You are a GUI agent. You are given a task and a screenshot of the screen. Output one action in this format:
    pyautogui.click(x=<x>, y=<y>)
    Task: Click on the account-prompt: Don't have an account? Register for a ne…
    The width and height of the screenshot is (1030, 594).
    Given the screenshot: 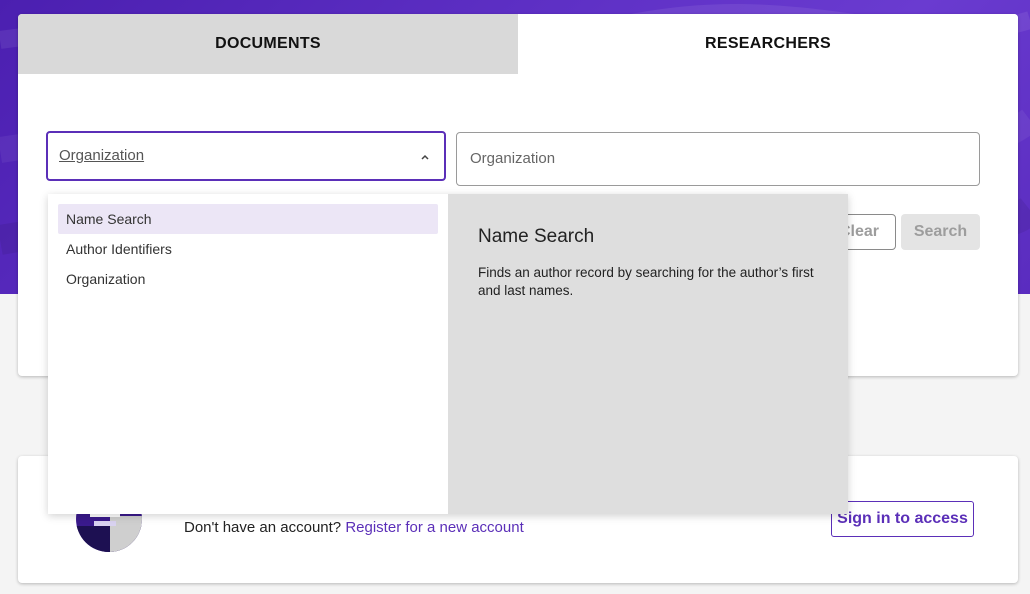 What is the action you would take?
    pyautogui.click(x=354, y=527)
    